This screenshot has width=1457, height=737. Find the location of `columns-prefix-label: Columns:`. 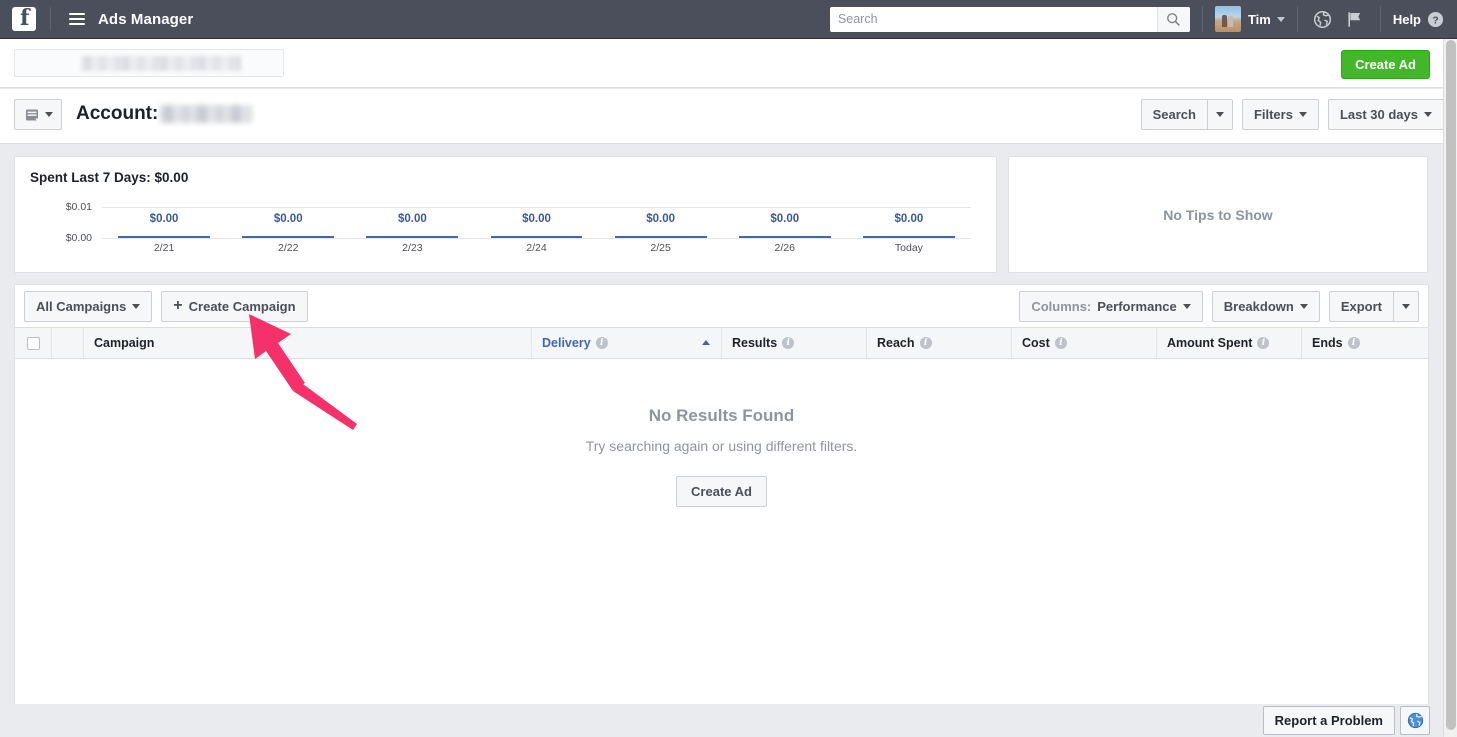

columns-prefix-label: Columns: is located at coordinates (1061, 306).